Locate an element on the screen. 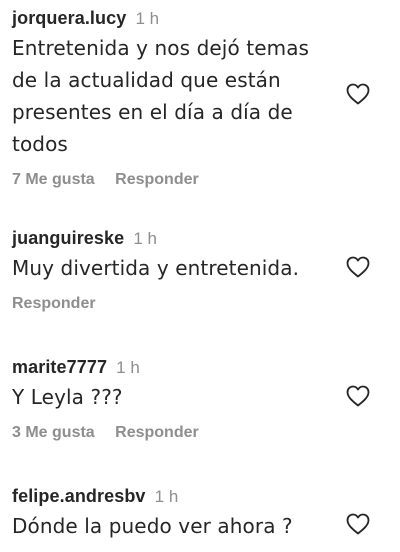 The height and width of the screenshot is (552, 400). comment-header: juanguireske 1 h is located at coordinates (206, 238).